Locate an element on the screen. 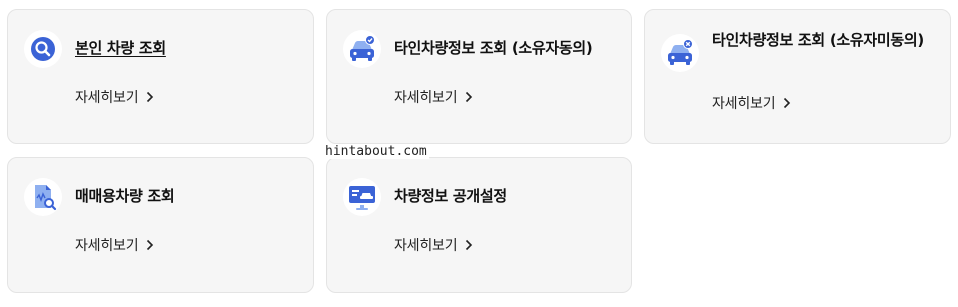  card-title: 매매용차량 조회 is located at coordinates (125, 196).